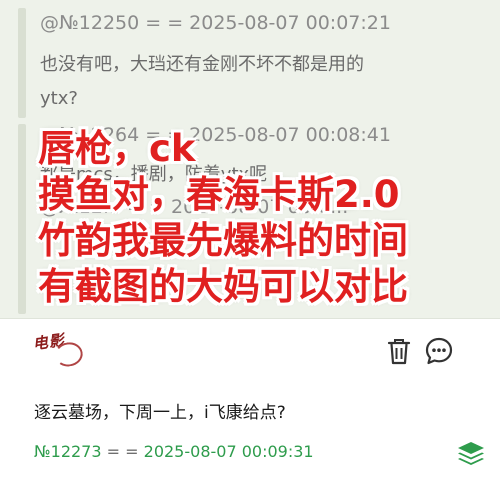 Image resolution: width=500 pixels, height=480 pixels. What do you see at coordinates (59, 98) in the screenshot?
I see `message-text: ytx?` at bounding box center [59, 98].